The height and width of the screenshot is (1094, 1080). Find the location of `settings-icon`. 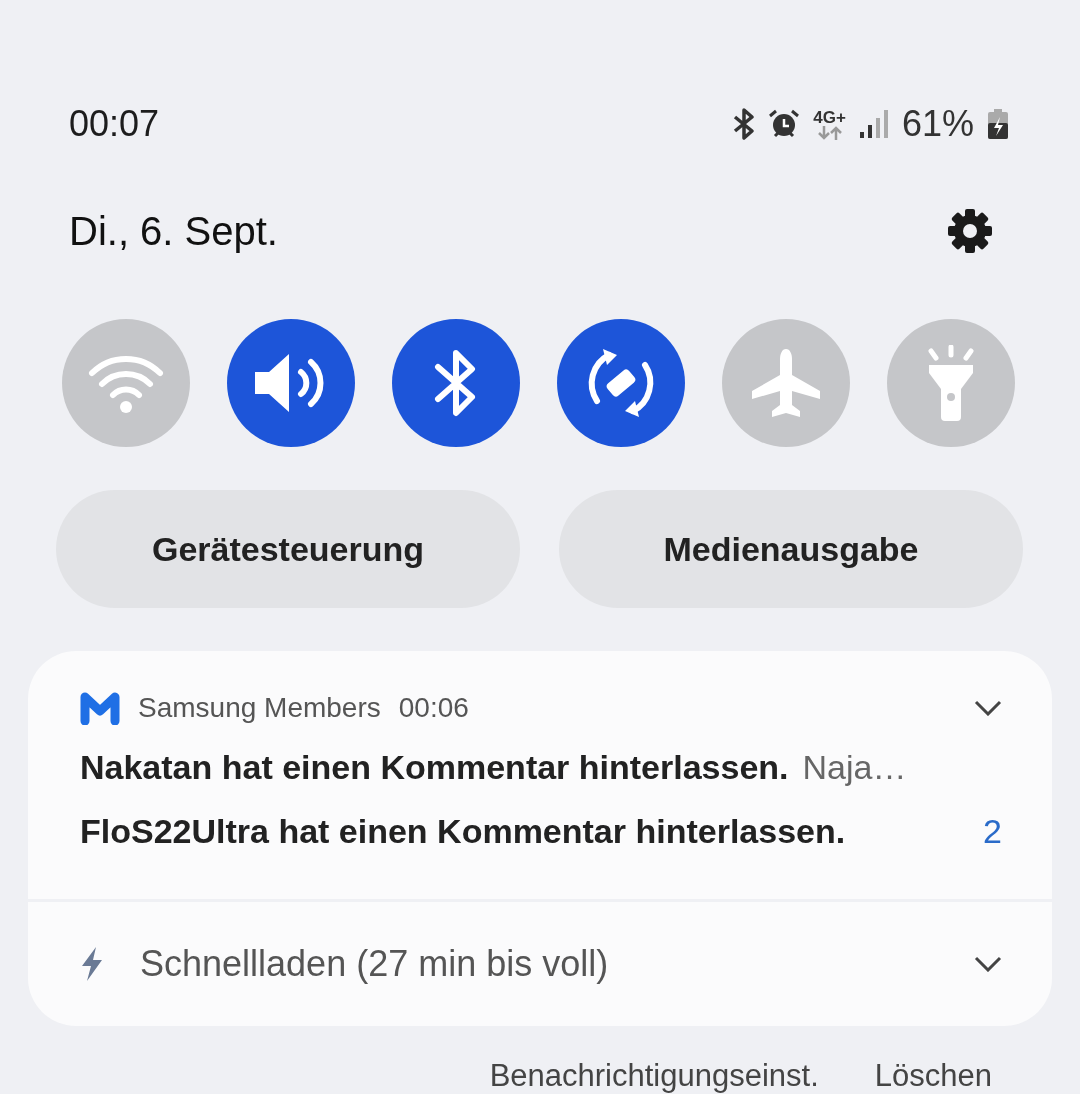

settings-icon is located at coordinates (970, 231).